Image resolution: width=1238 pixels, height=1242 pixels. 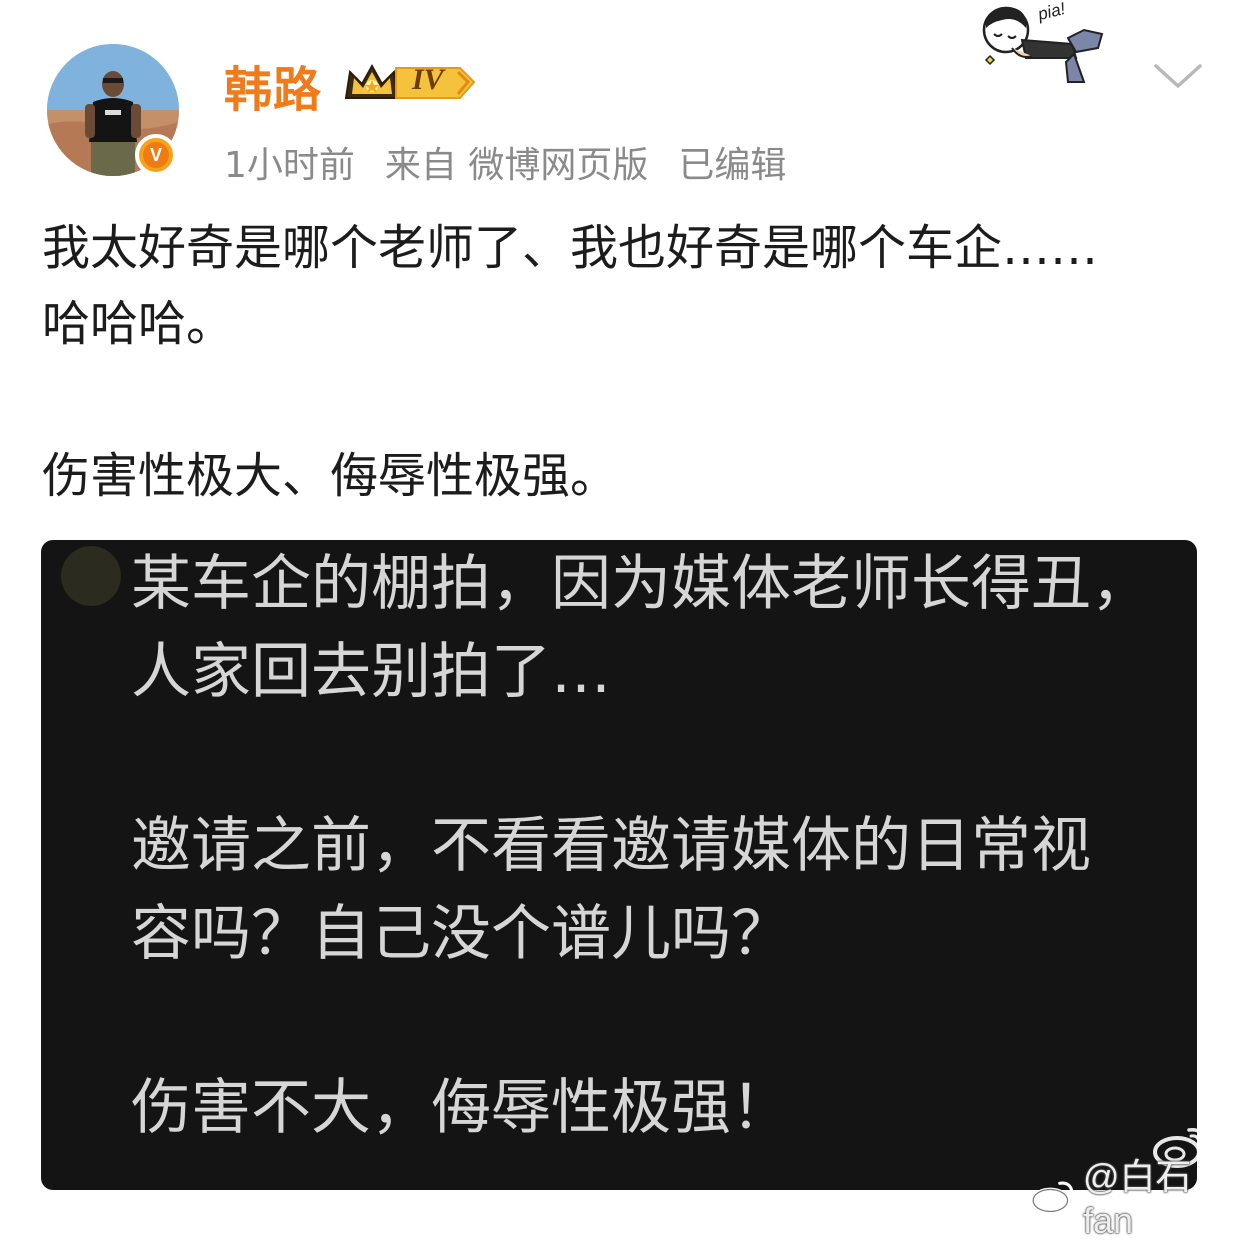 What do you see at coordinates (91, 576) in the screenshot?
I see `image-blur-spot` at bounding box center [91, 576].